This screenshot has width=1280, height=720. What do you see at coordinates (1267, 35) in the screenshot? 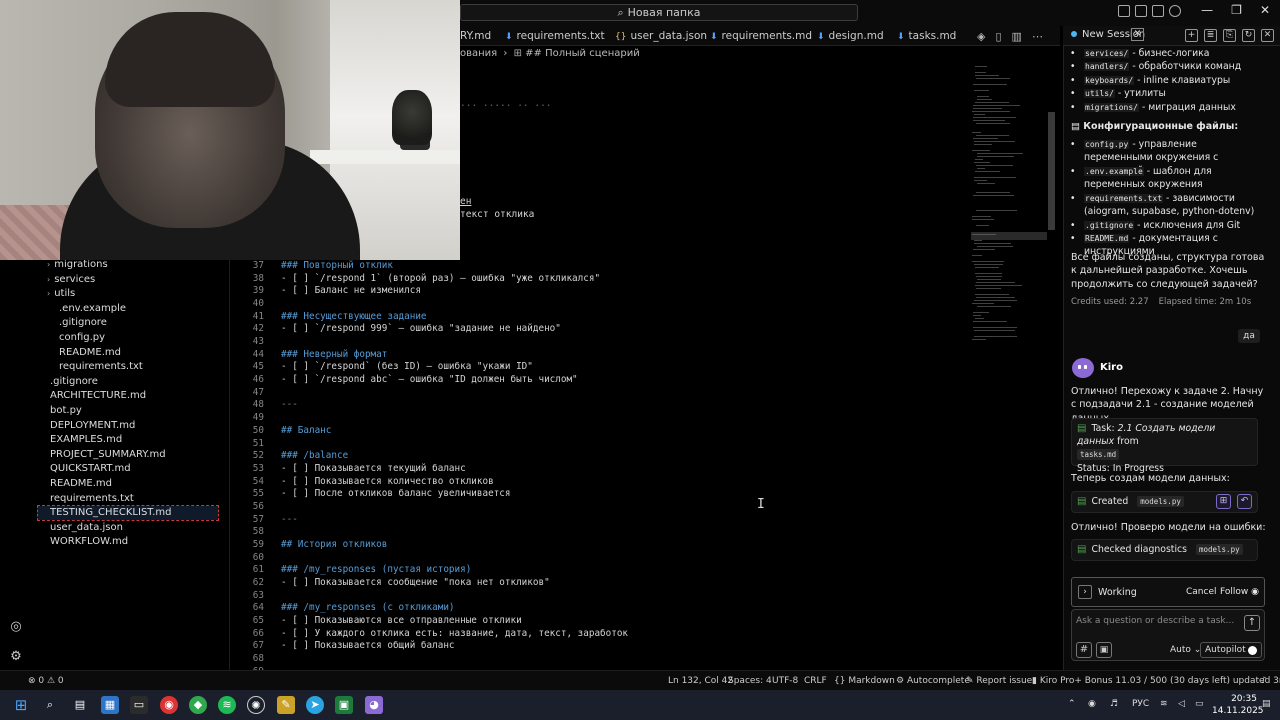
I see `close-panel-icon: ✕` at bounding box center [1267, 35].